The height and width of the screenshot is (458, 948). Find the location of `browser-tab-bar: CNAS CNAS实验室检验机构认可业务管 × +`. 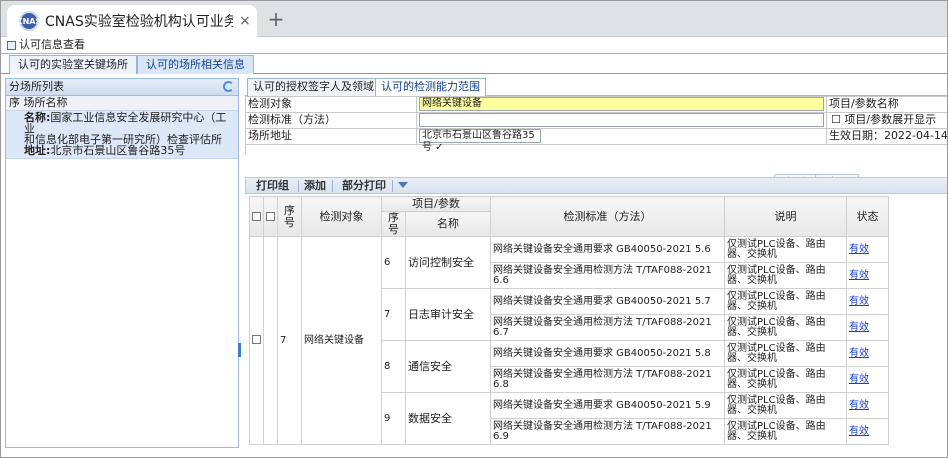

browser-tab-bar: CNAS CNAS实验室检验机构认可业务管 × + is located at coordinates (474, 19).